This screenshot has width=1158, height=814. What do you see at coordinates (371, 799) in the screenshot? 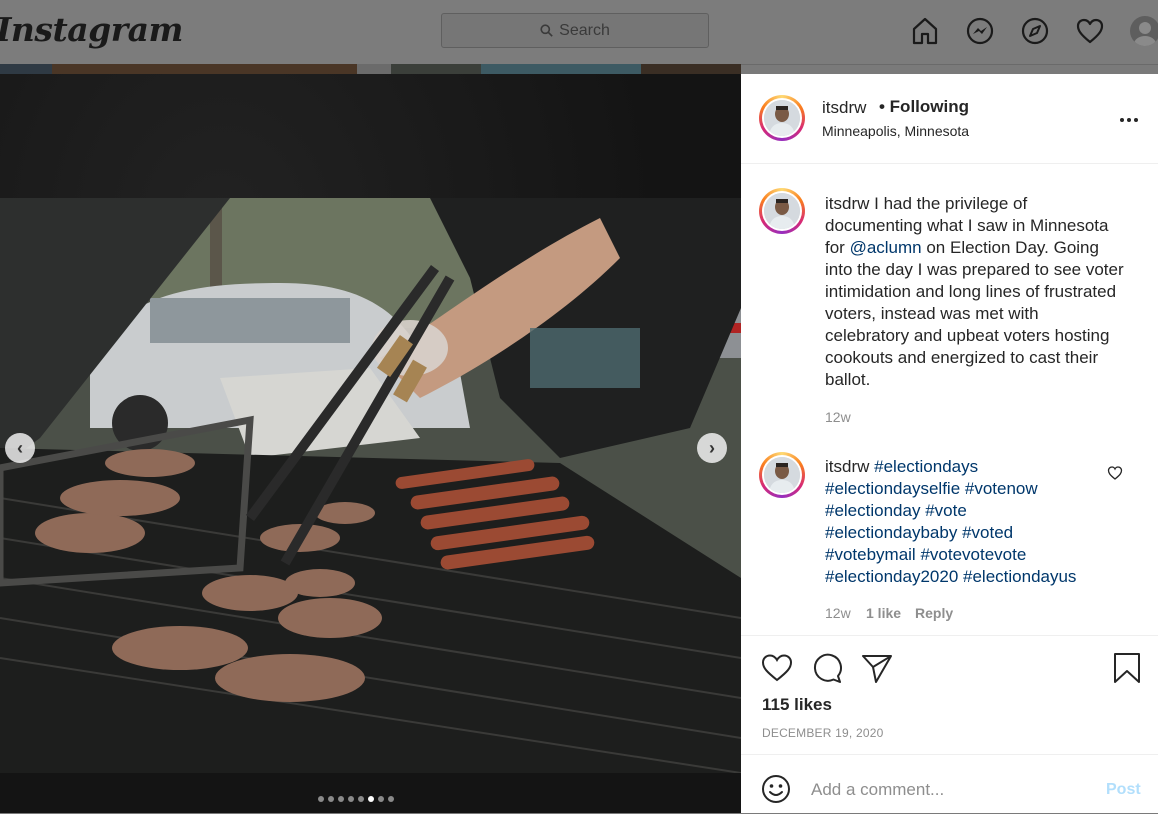
I see `carousel-dot-active` at bounding box center [371, 799].